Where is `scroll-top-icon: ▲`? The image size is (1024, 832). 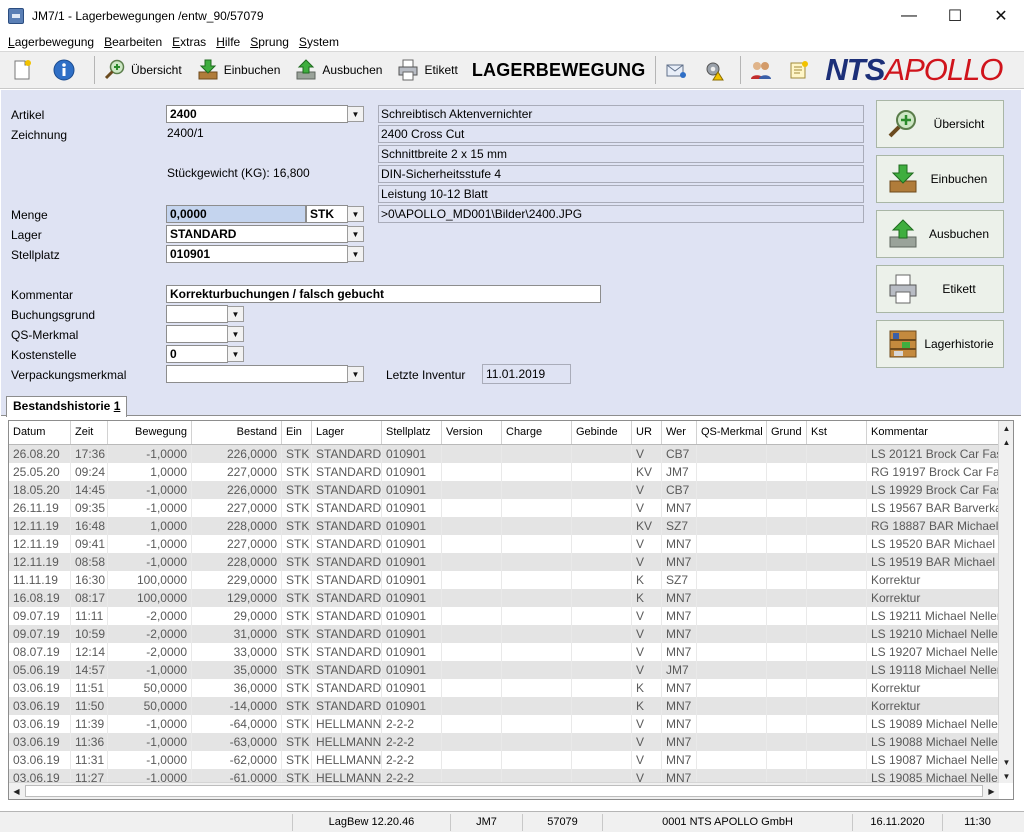
scroll-top-icon: ▲ is located at coordinates (1006, 428).